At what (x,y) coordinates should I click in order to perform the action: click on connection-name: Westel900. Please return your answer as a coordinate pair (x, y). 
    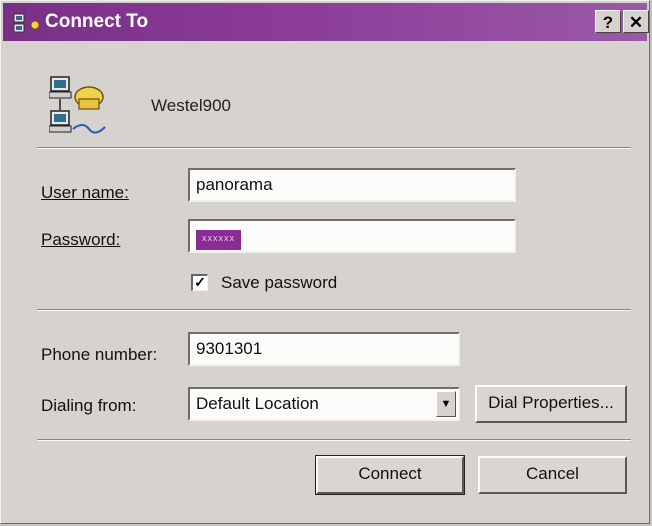
    Looking at the image, I should click on (191, 105).